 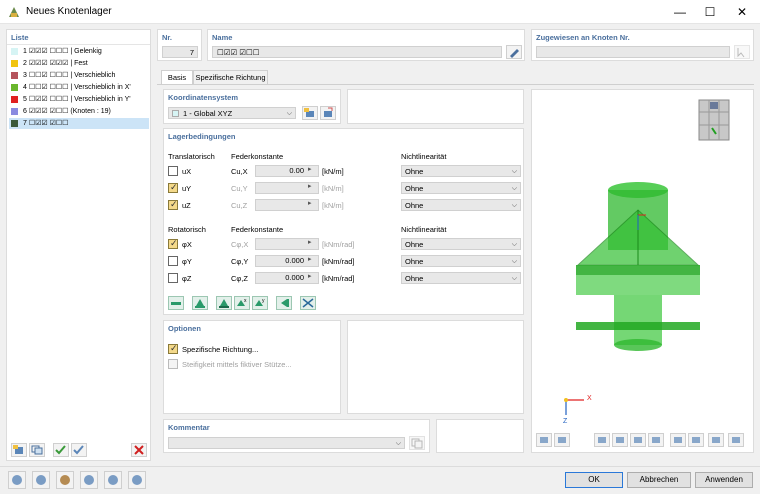 What do you see at coordinates (239, 278) in the screenshot?
I see `spring-label: Cφ,Z` at bounding box center [239, 278].